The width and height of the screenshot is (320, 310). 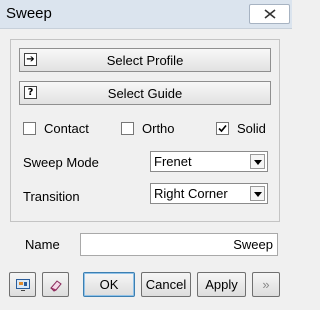 I want to click on close-button, so click(x=269, y=14).